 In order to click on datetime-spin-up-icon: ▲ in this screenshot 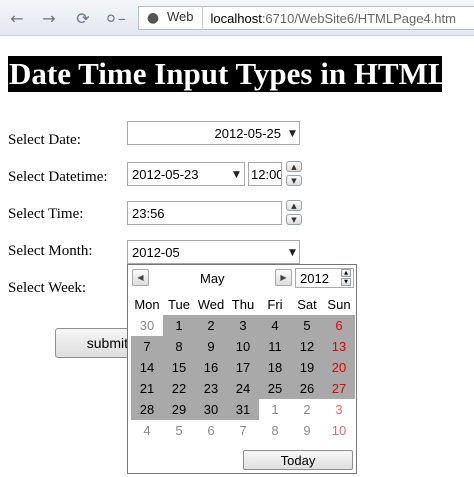, I will do `click(294, 166)`.